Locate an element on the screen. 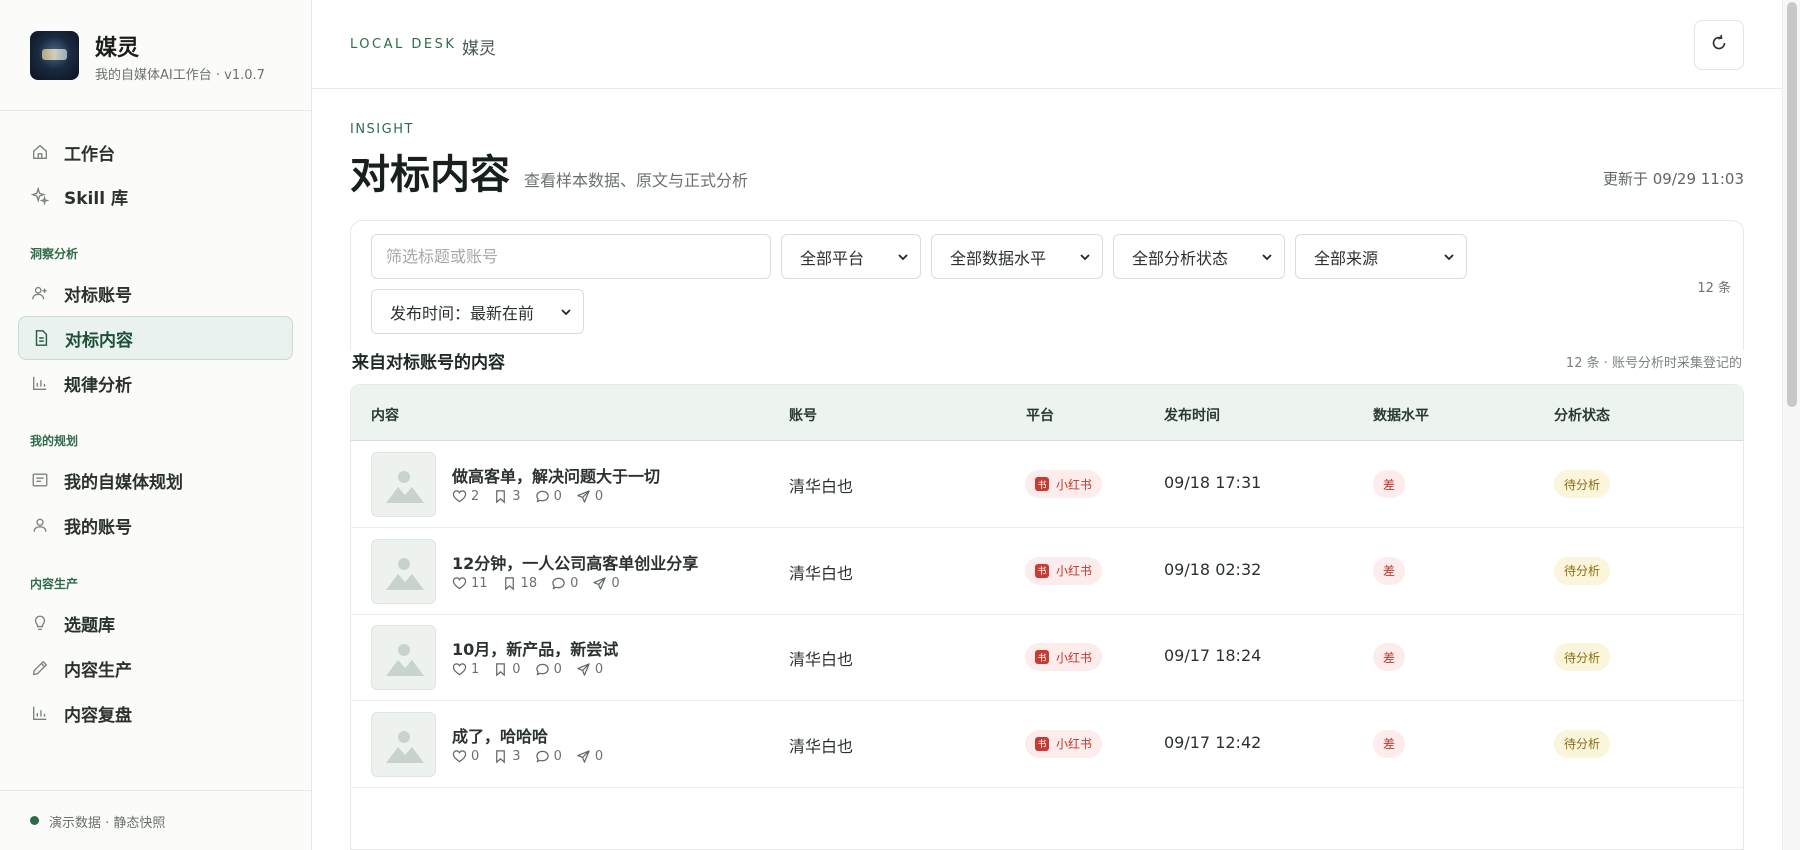 This screenshot has width=1800, height=850. sidebar-item-my-media-plan: 我的自媒体规划 is located at coordinates (155, 480).